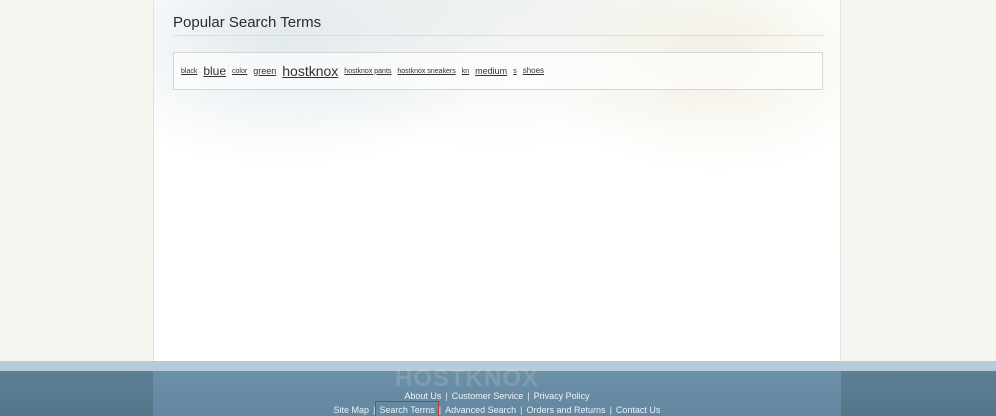 This screenshot has height=416, width=996. Describe the element at coordinates (310, 71) in the screenshot. I see `search-term-link: hostknox` at that location.